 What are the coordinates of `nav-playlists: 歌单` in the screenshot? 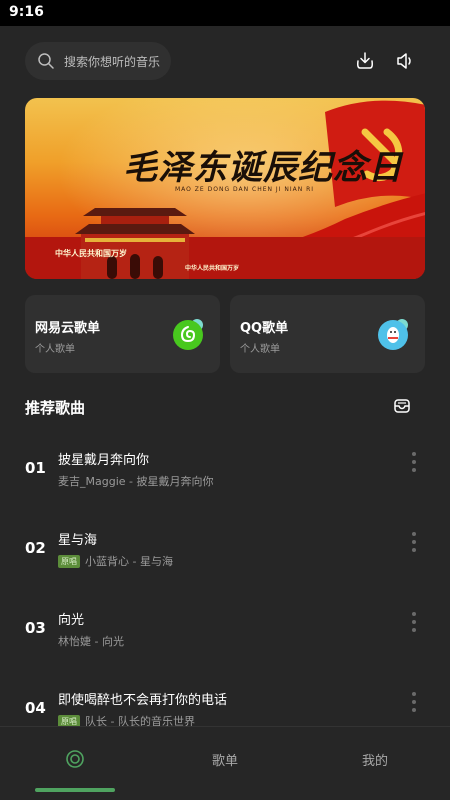 It's located at (225, 759).